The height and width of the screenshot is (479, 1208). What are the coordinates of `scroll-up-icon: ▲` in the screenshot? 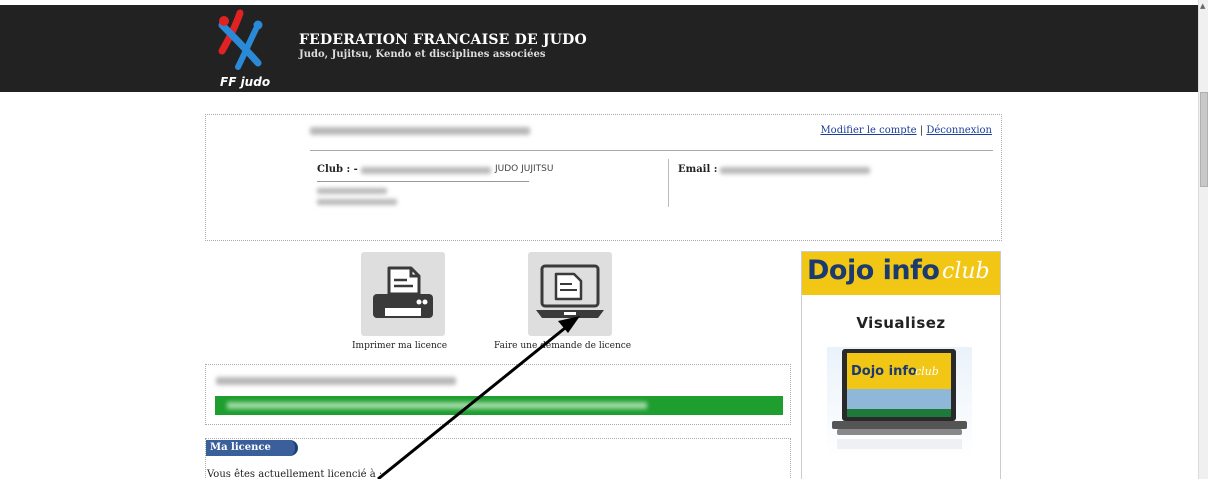 It's located at (1202, 6).